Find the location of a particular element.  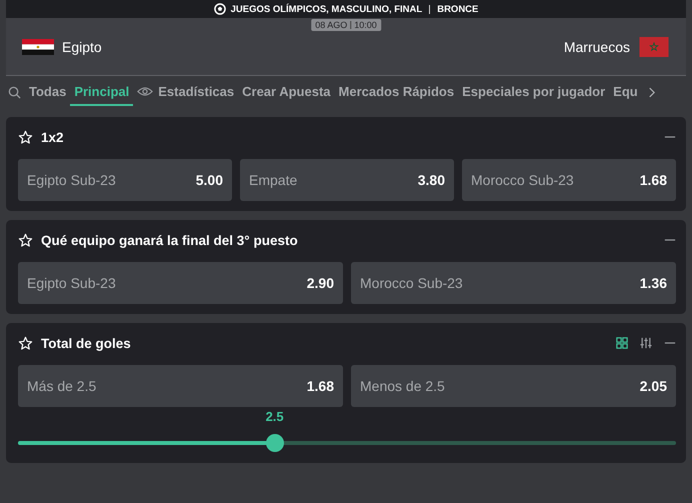

market-tab: Equ is located at coordinates (625, 92).